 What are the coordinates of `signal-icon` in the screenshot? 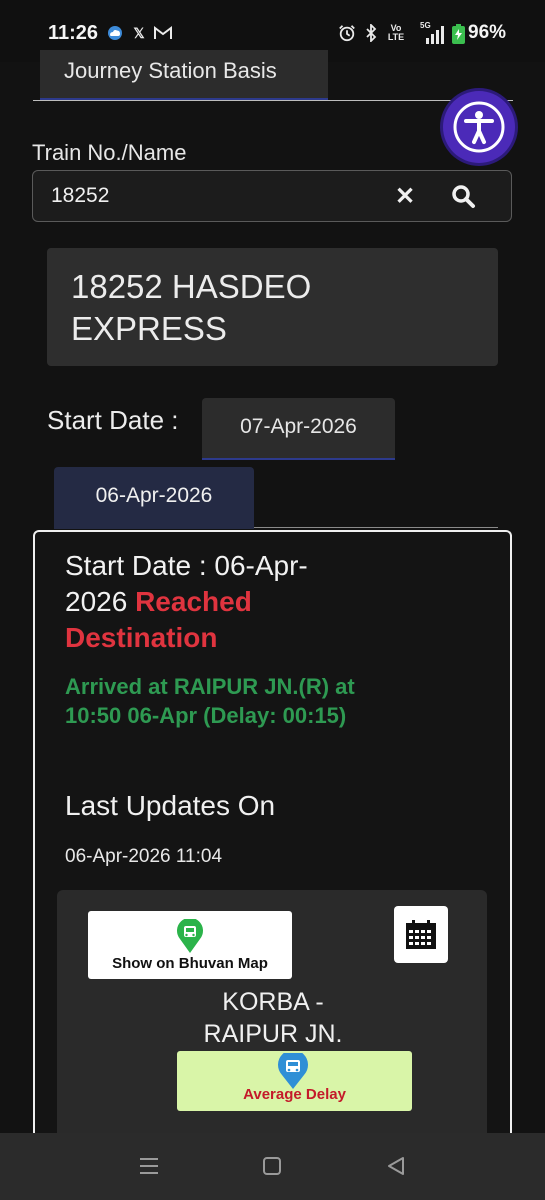 It's located at (434, 37).